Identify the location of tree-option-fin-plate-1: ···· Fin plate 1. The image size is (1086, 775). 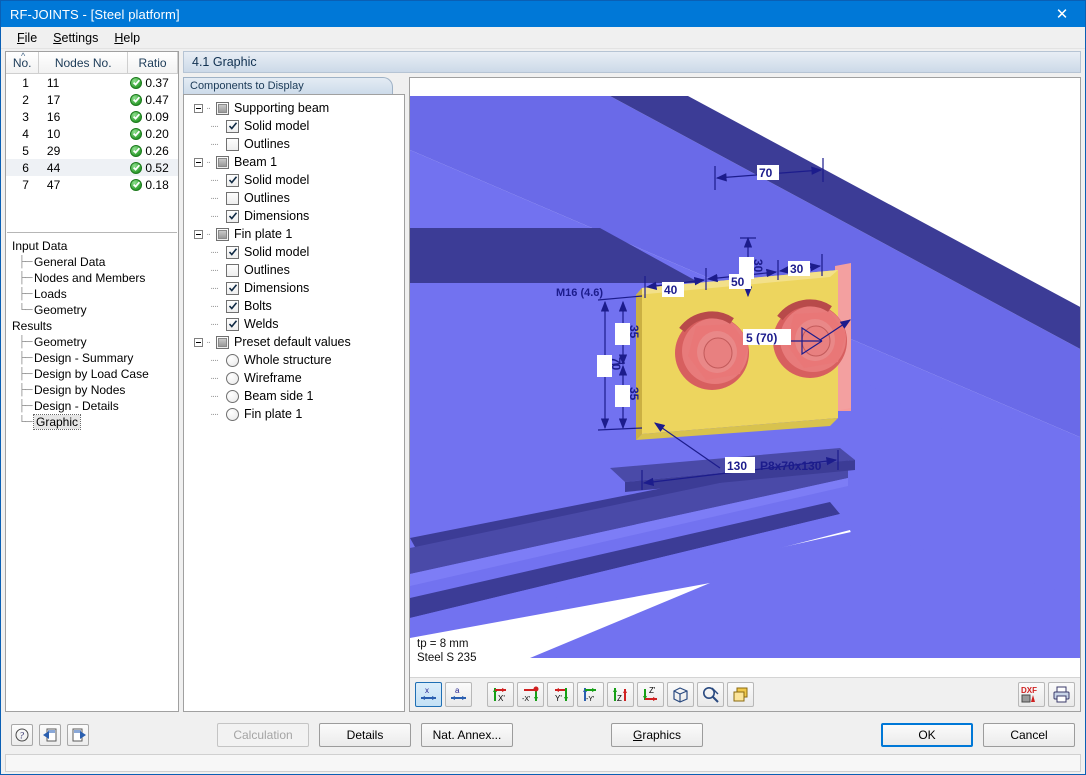
(294, 414).